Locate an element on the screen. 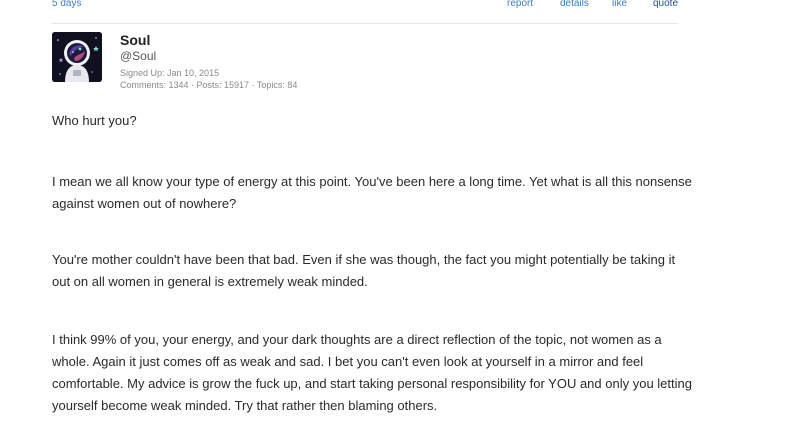 The width and height of the screenshot is (800, 432). post-paragraph: Who hurt you? is located at coordinates (94, 120).